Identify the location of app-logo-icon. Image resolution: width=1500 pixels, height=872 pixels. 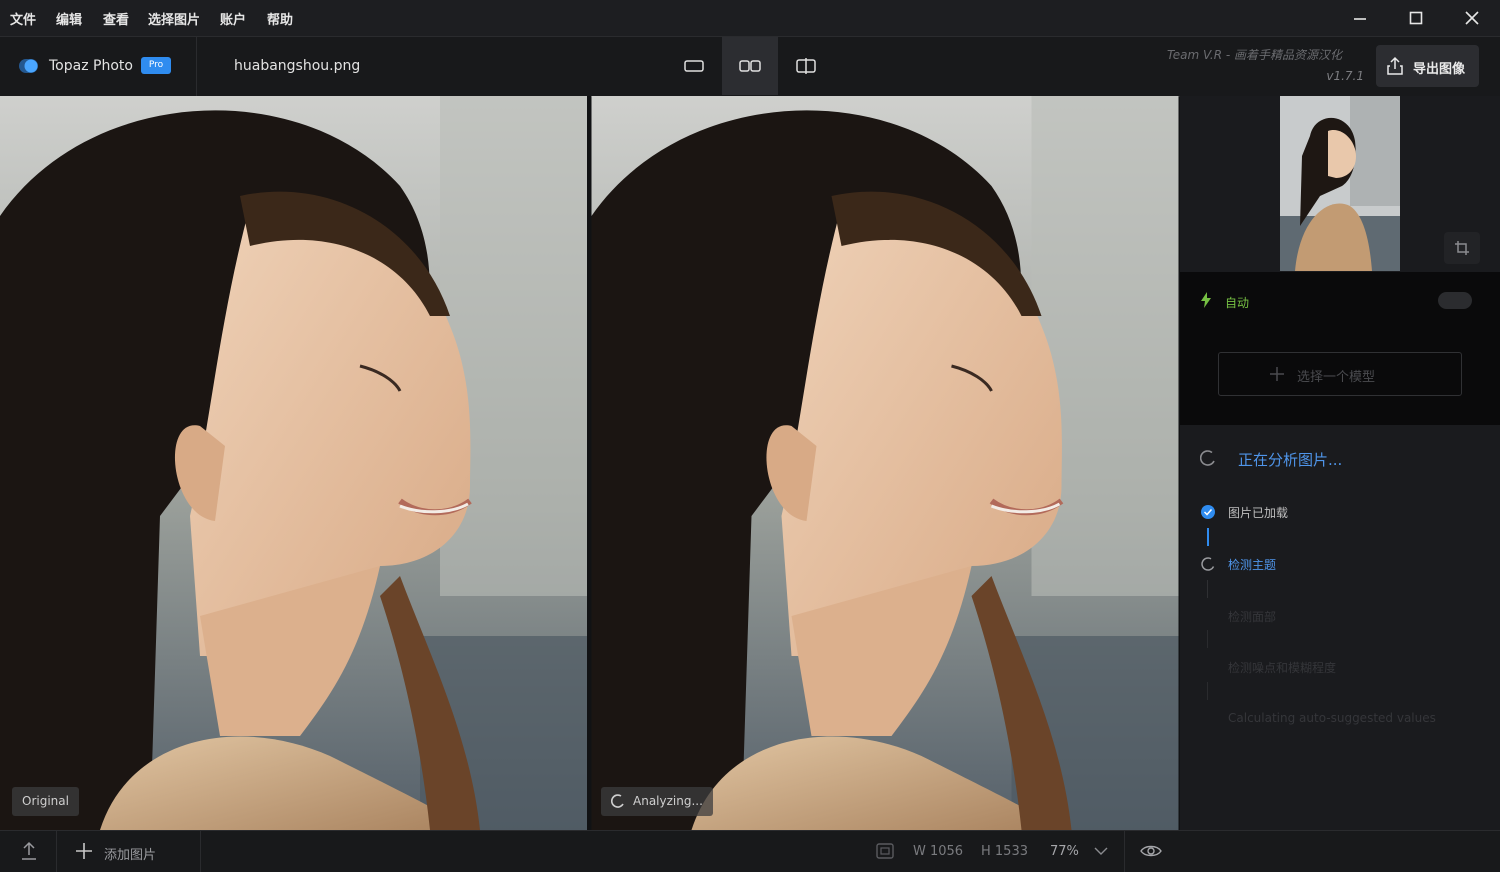
(28, 66).